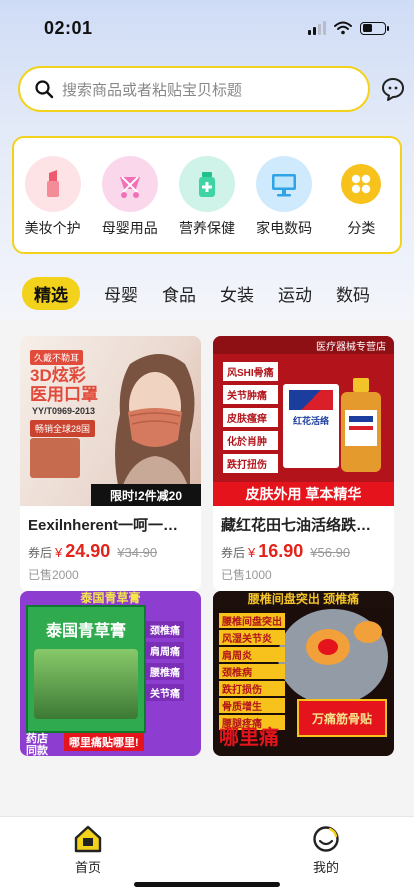 The width and height of the screenshot is (414, 896). What do you see at coordinates (252, 654) in the screenshot?
I see `product-tag: 肩周炎` at bounding box center [252, 654].